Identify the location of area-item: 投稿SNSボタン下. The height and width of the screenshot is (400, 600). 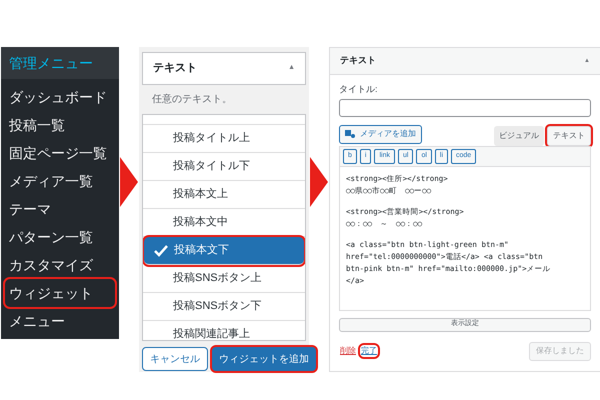
(224, 307).